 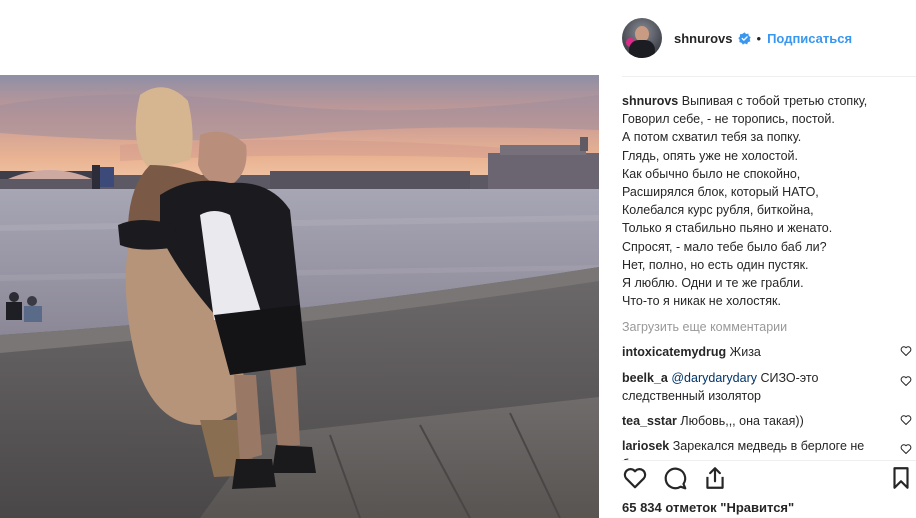 What do you see at coordinates (650, 101) in the screenshot?
I see `caption-username: shnurovs` at bounding box center [650, 101].